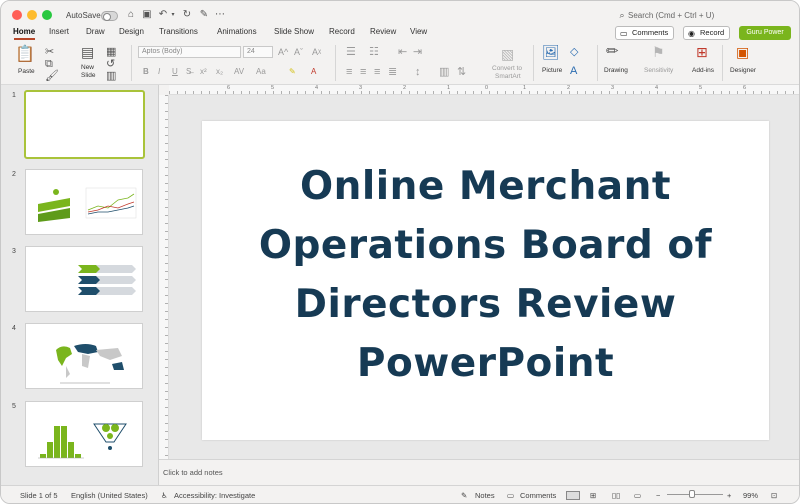 This screenshot has height=504, width=800. I want to click on picture-icon: 🖼, so click(551, 52).